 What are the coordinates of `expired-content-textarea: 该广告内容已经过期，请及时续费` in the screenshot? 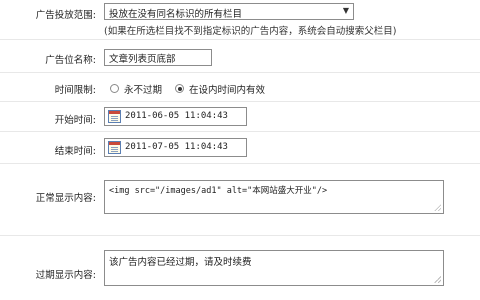 It's located at (274, 268).